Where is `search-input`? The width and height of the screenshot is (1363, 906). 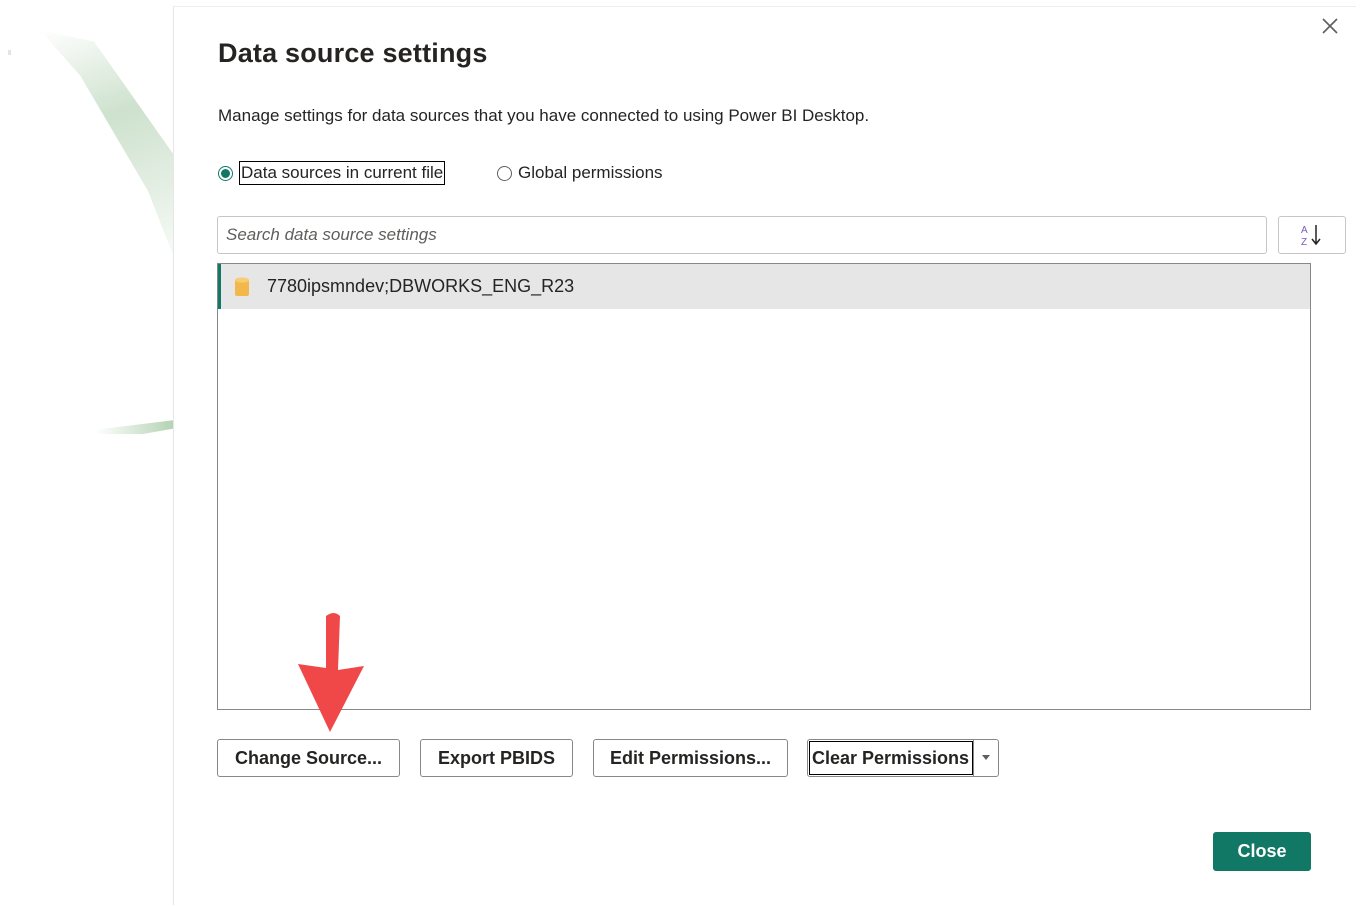
search-input is located at coordinates (742, 235).